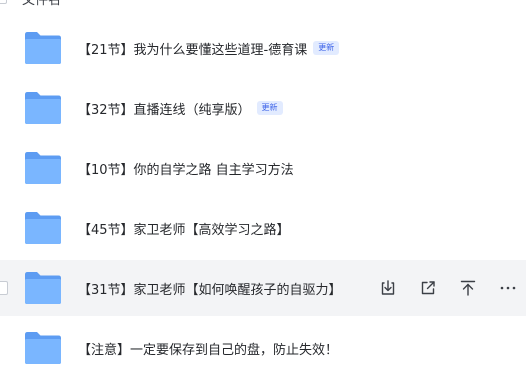 This screenshot has width=526, height=376. I want to click on column-header-filename: 文件名, so click(41, 4).